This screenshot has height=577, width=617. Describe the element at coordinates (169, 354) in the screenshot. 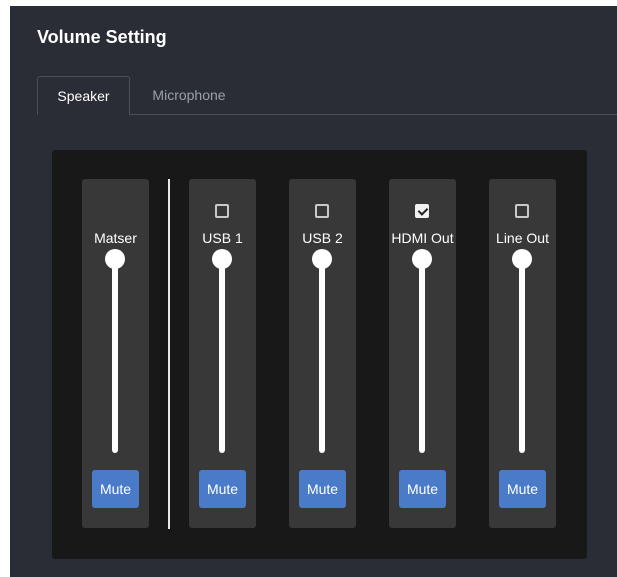

I see `channel-divider` at that location.